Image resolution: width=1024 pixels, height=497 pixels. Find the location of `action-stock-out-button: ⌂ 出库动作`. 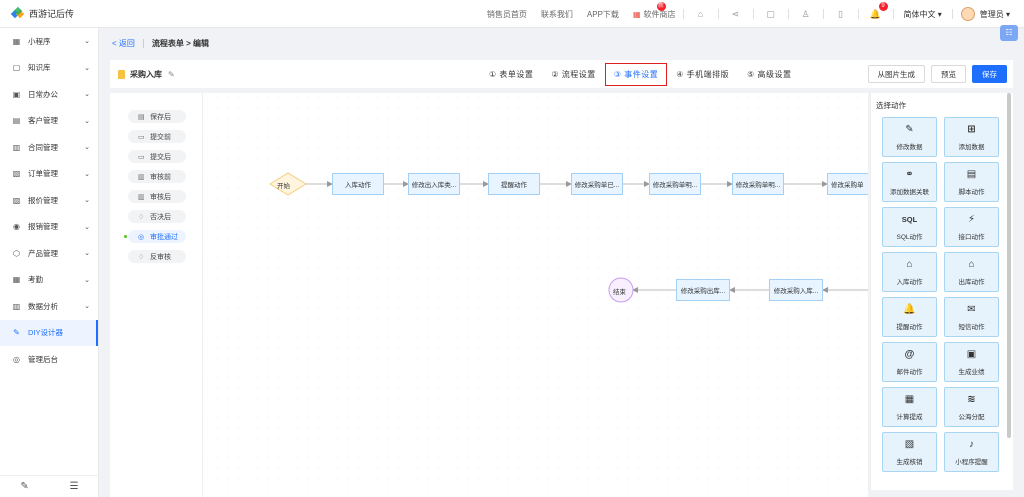

action-stock-out-button: ⌂ 出库动作 is located at coordinates (971, 272).